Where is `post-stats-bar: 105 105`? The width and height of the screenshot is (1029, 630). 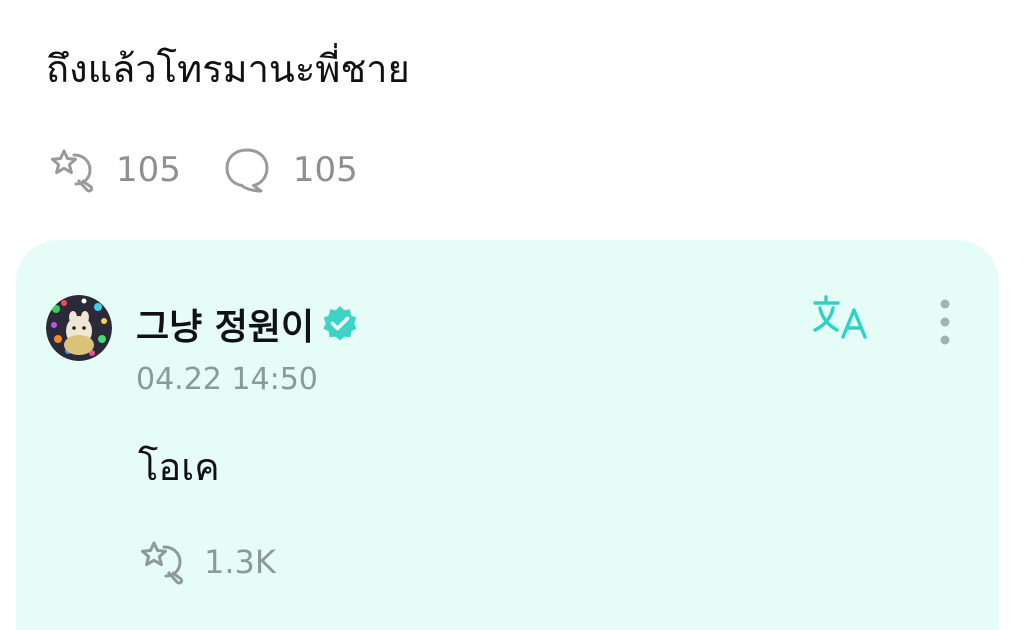
post-stats-bar: 105 105 is located at coordinates (201, 170).